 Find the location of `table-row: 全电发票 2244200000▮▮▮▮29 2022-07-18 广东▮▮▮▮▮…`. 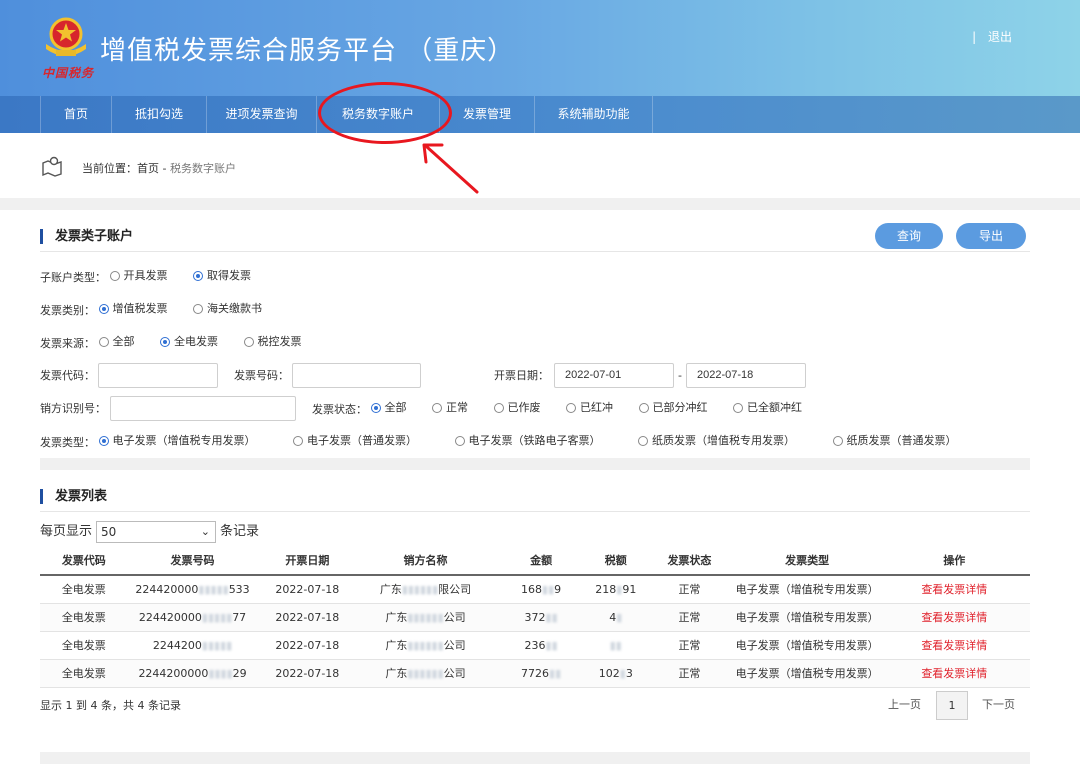

table-row: 全电发票 2244200000▮▮▮▮29 2022-07-18 广东▮▮▮▮▮… is located at coordinates (535, 673).